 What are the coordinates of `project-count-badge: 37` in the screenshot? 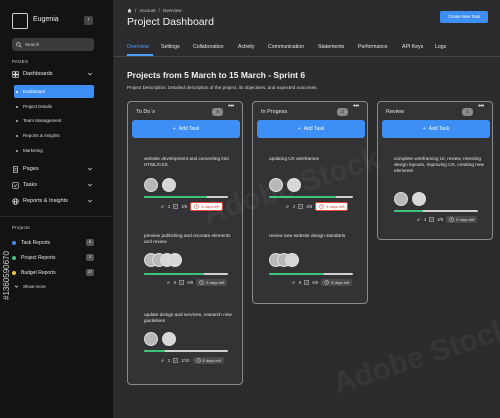 It's located at (90, 272).